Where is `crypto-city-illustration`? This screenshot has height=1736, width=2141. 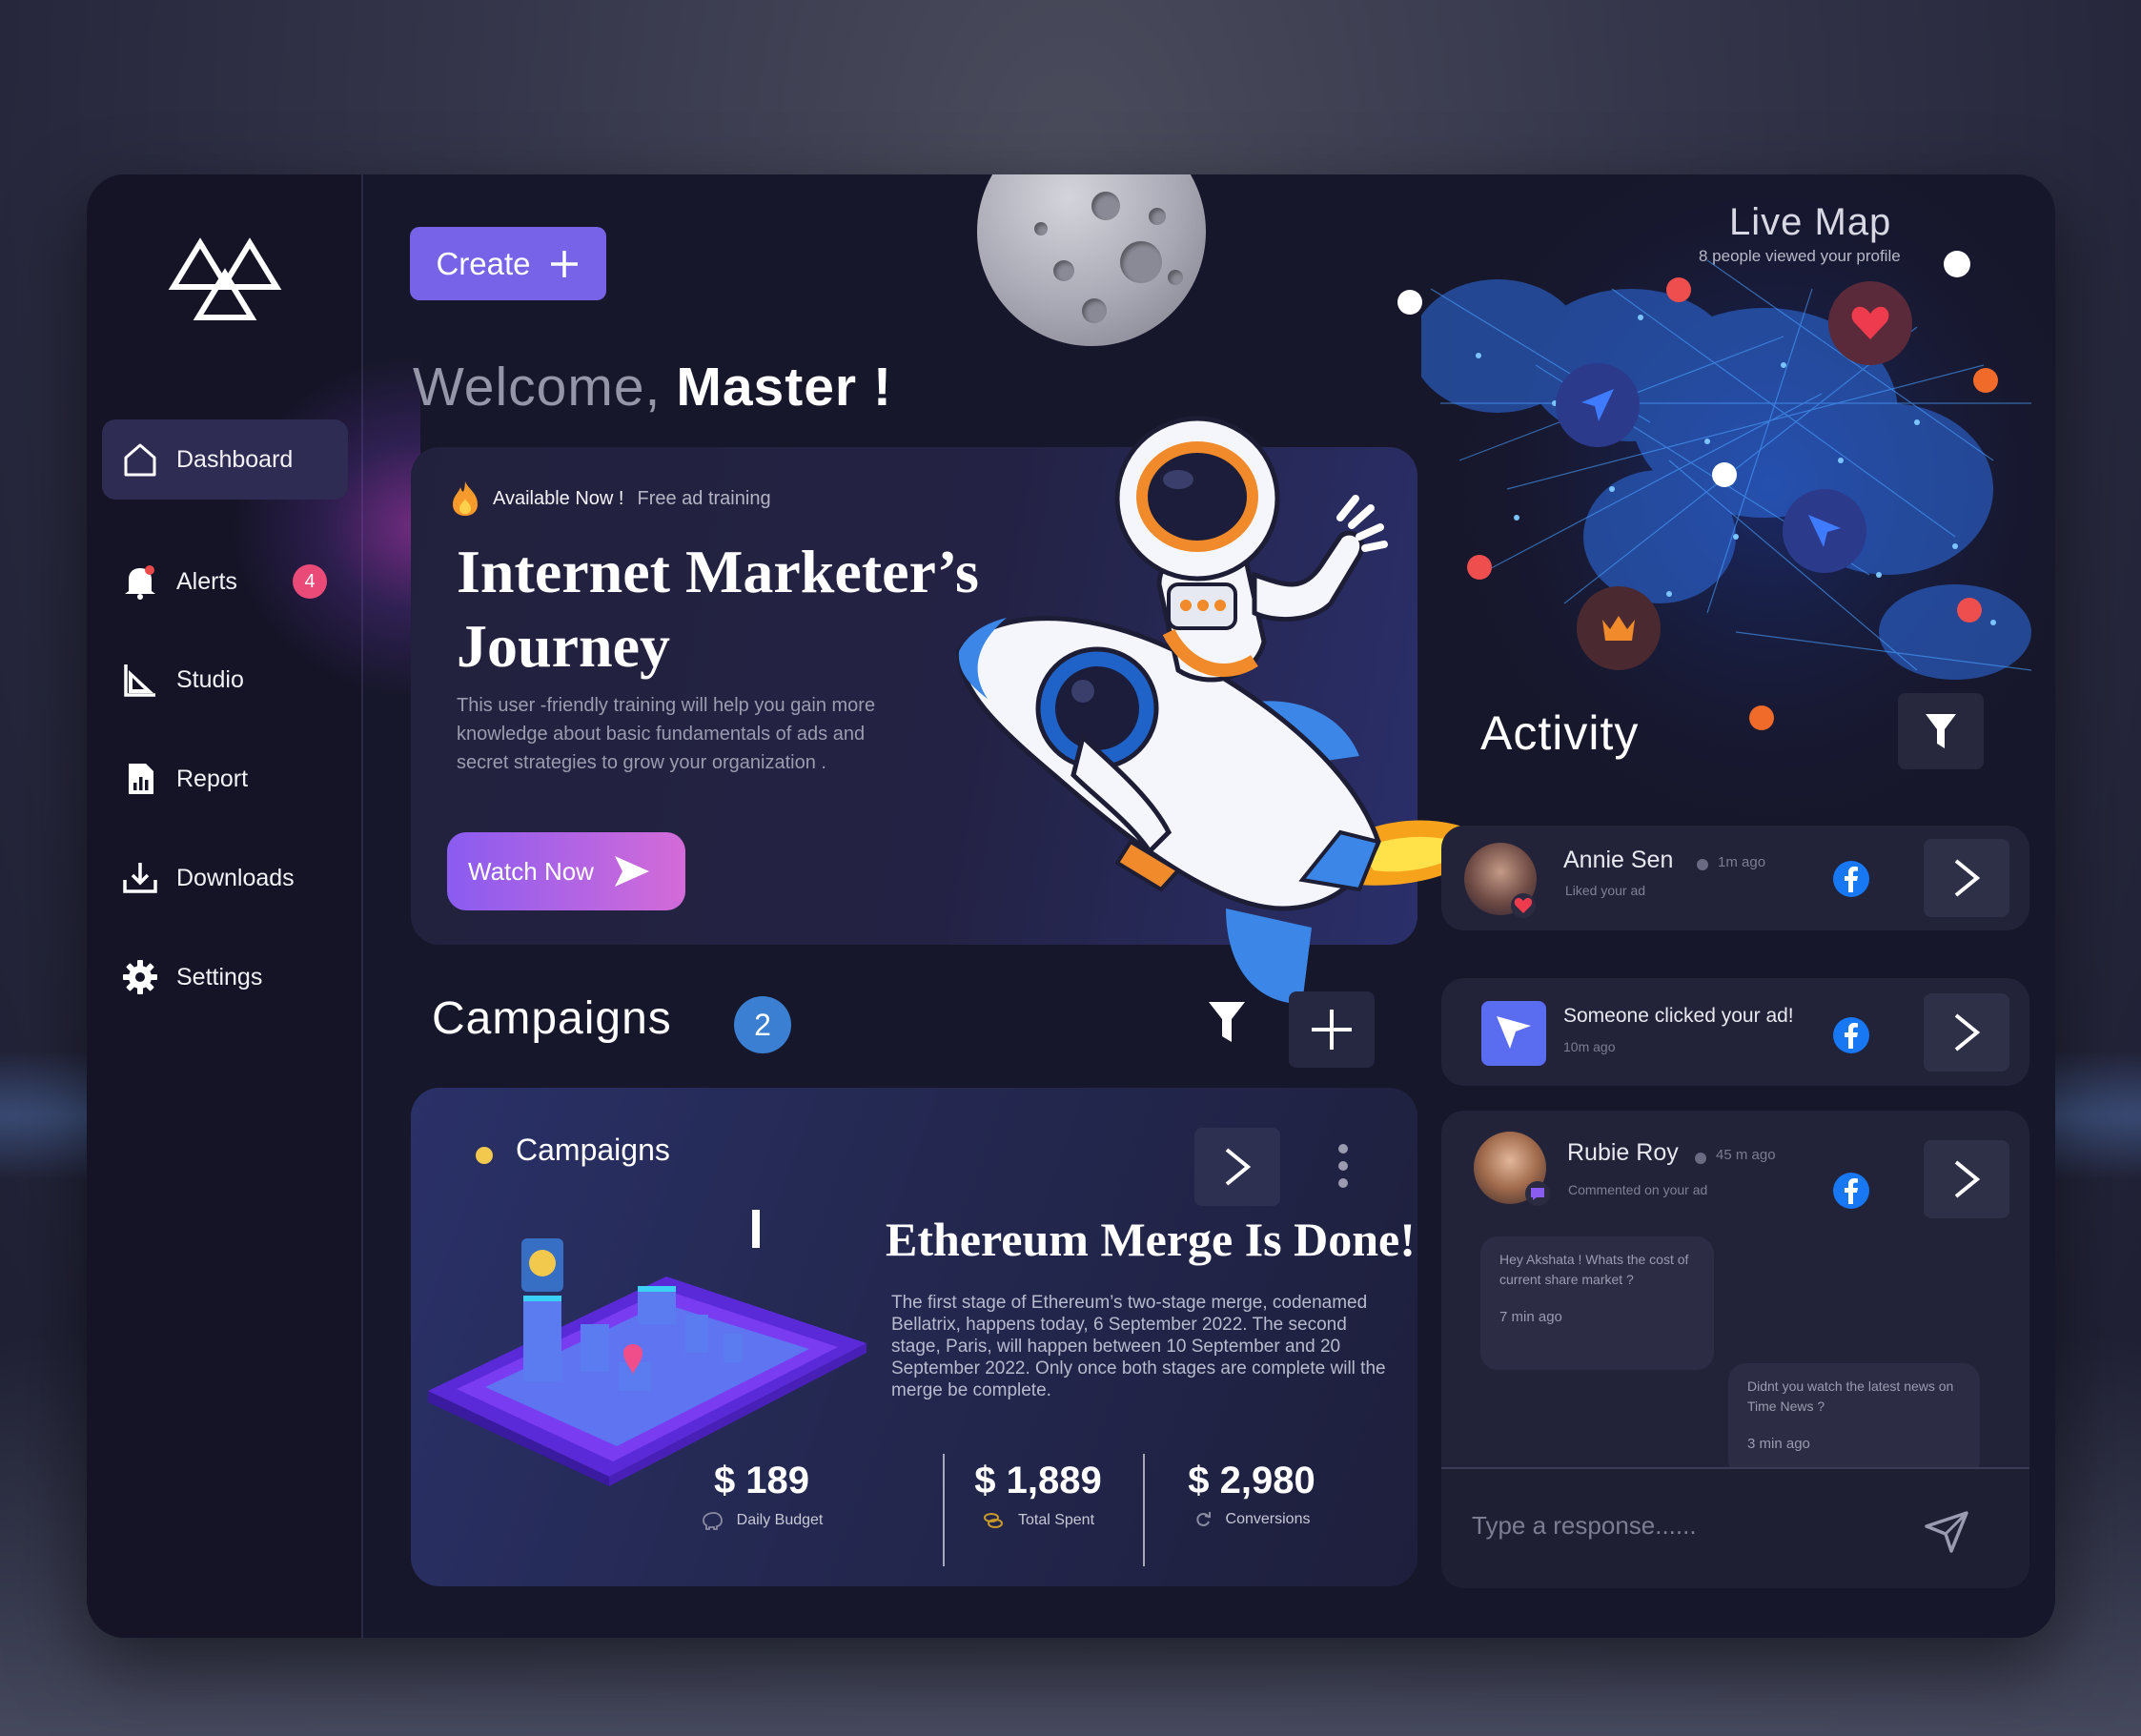
crypto-city-illustration is located at coordinates (647, 1348).